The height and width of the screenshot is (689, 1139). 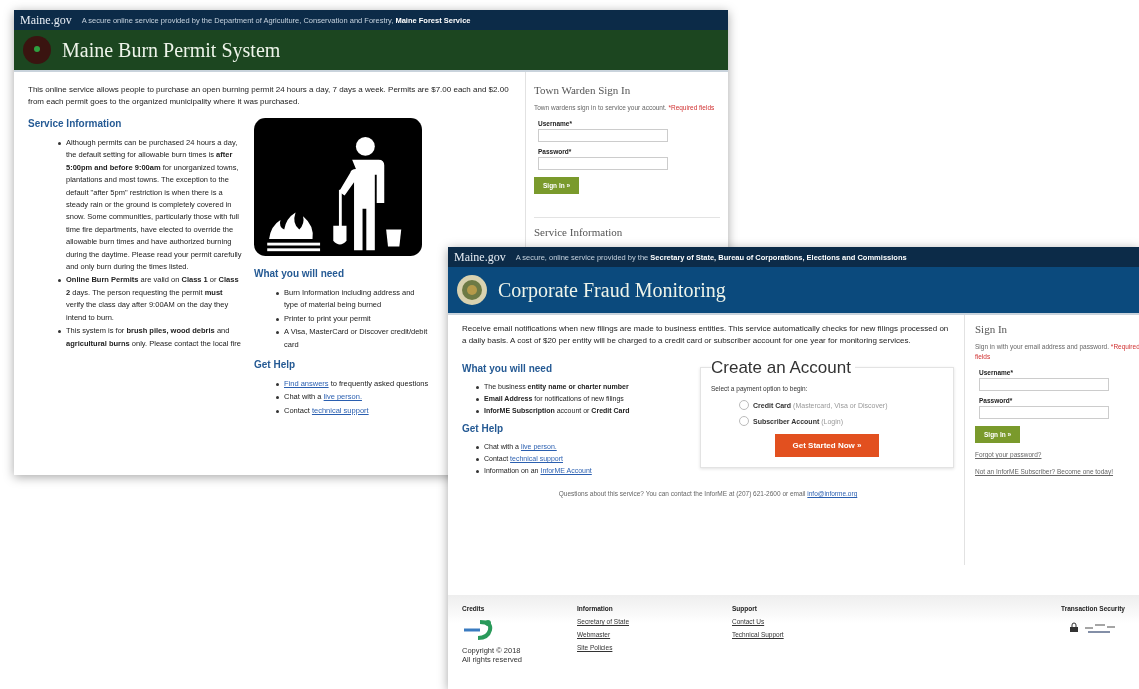 What do you see at coordinates (827, 445) in the screenshot?
I see `get-started-button: Get Started Now »` at bounding box center [827, 445].